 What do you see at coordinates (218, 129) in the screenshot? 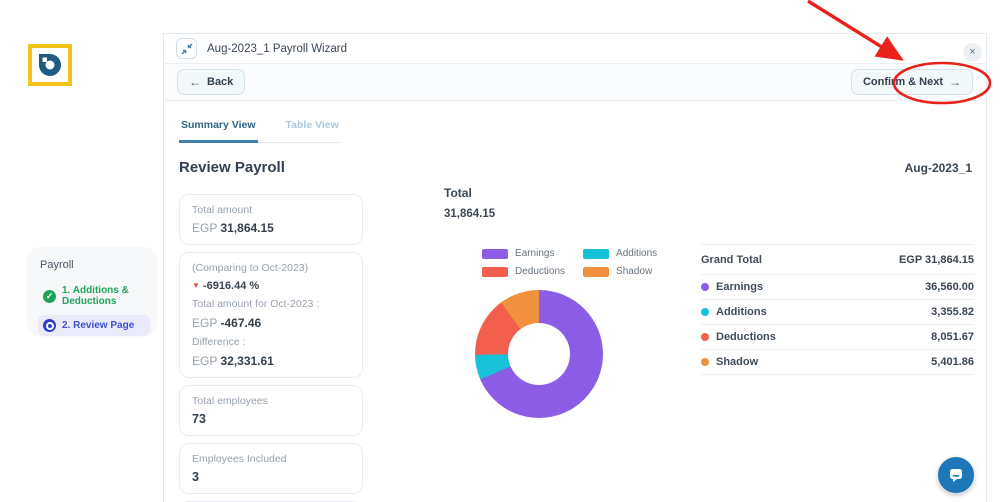
I see `tab-summary-view: Summary View` at bounding box center [218, 129].